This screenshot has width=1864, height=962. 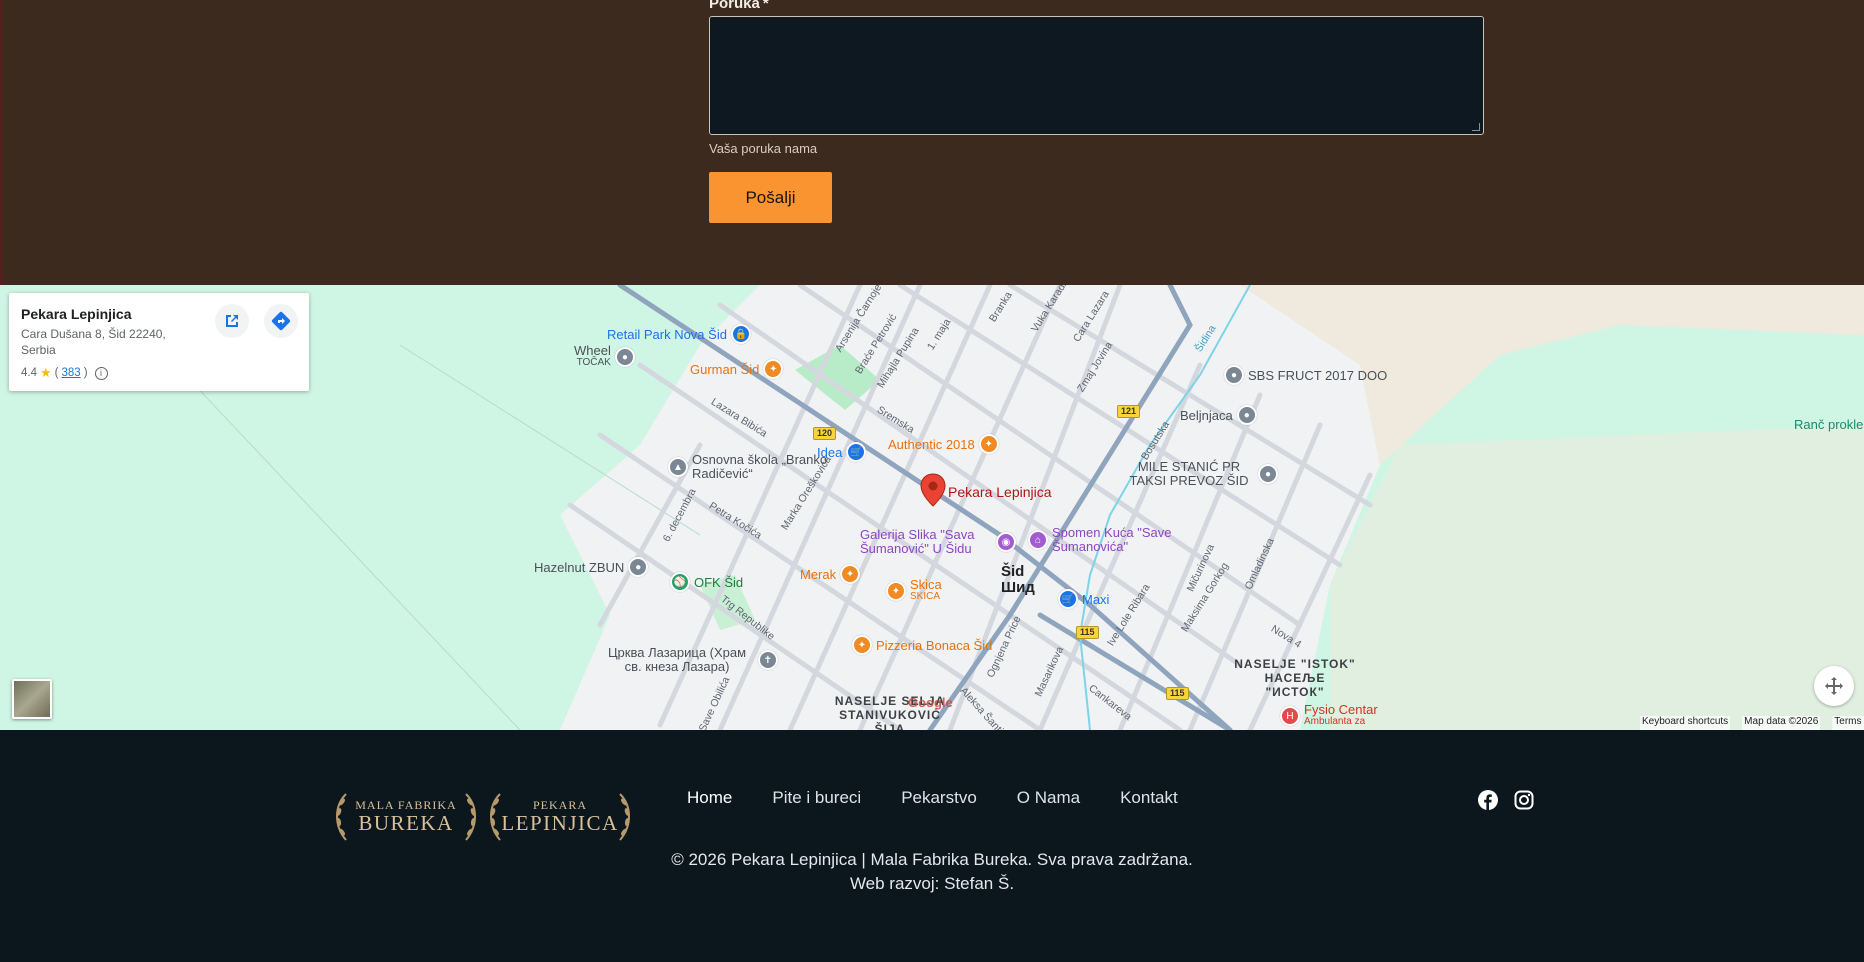 I want to click on nav-link-home: Home, so click(x=709, y=798).